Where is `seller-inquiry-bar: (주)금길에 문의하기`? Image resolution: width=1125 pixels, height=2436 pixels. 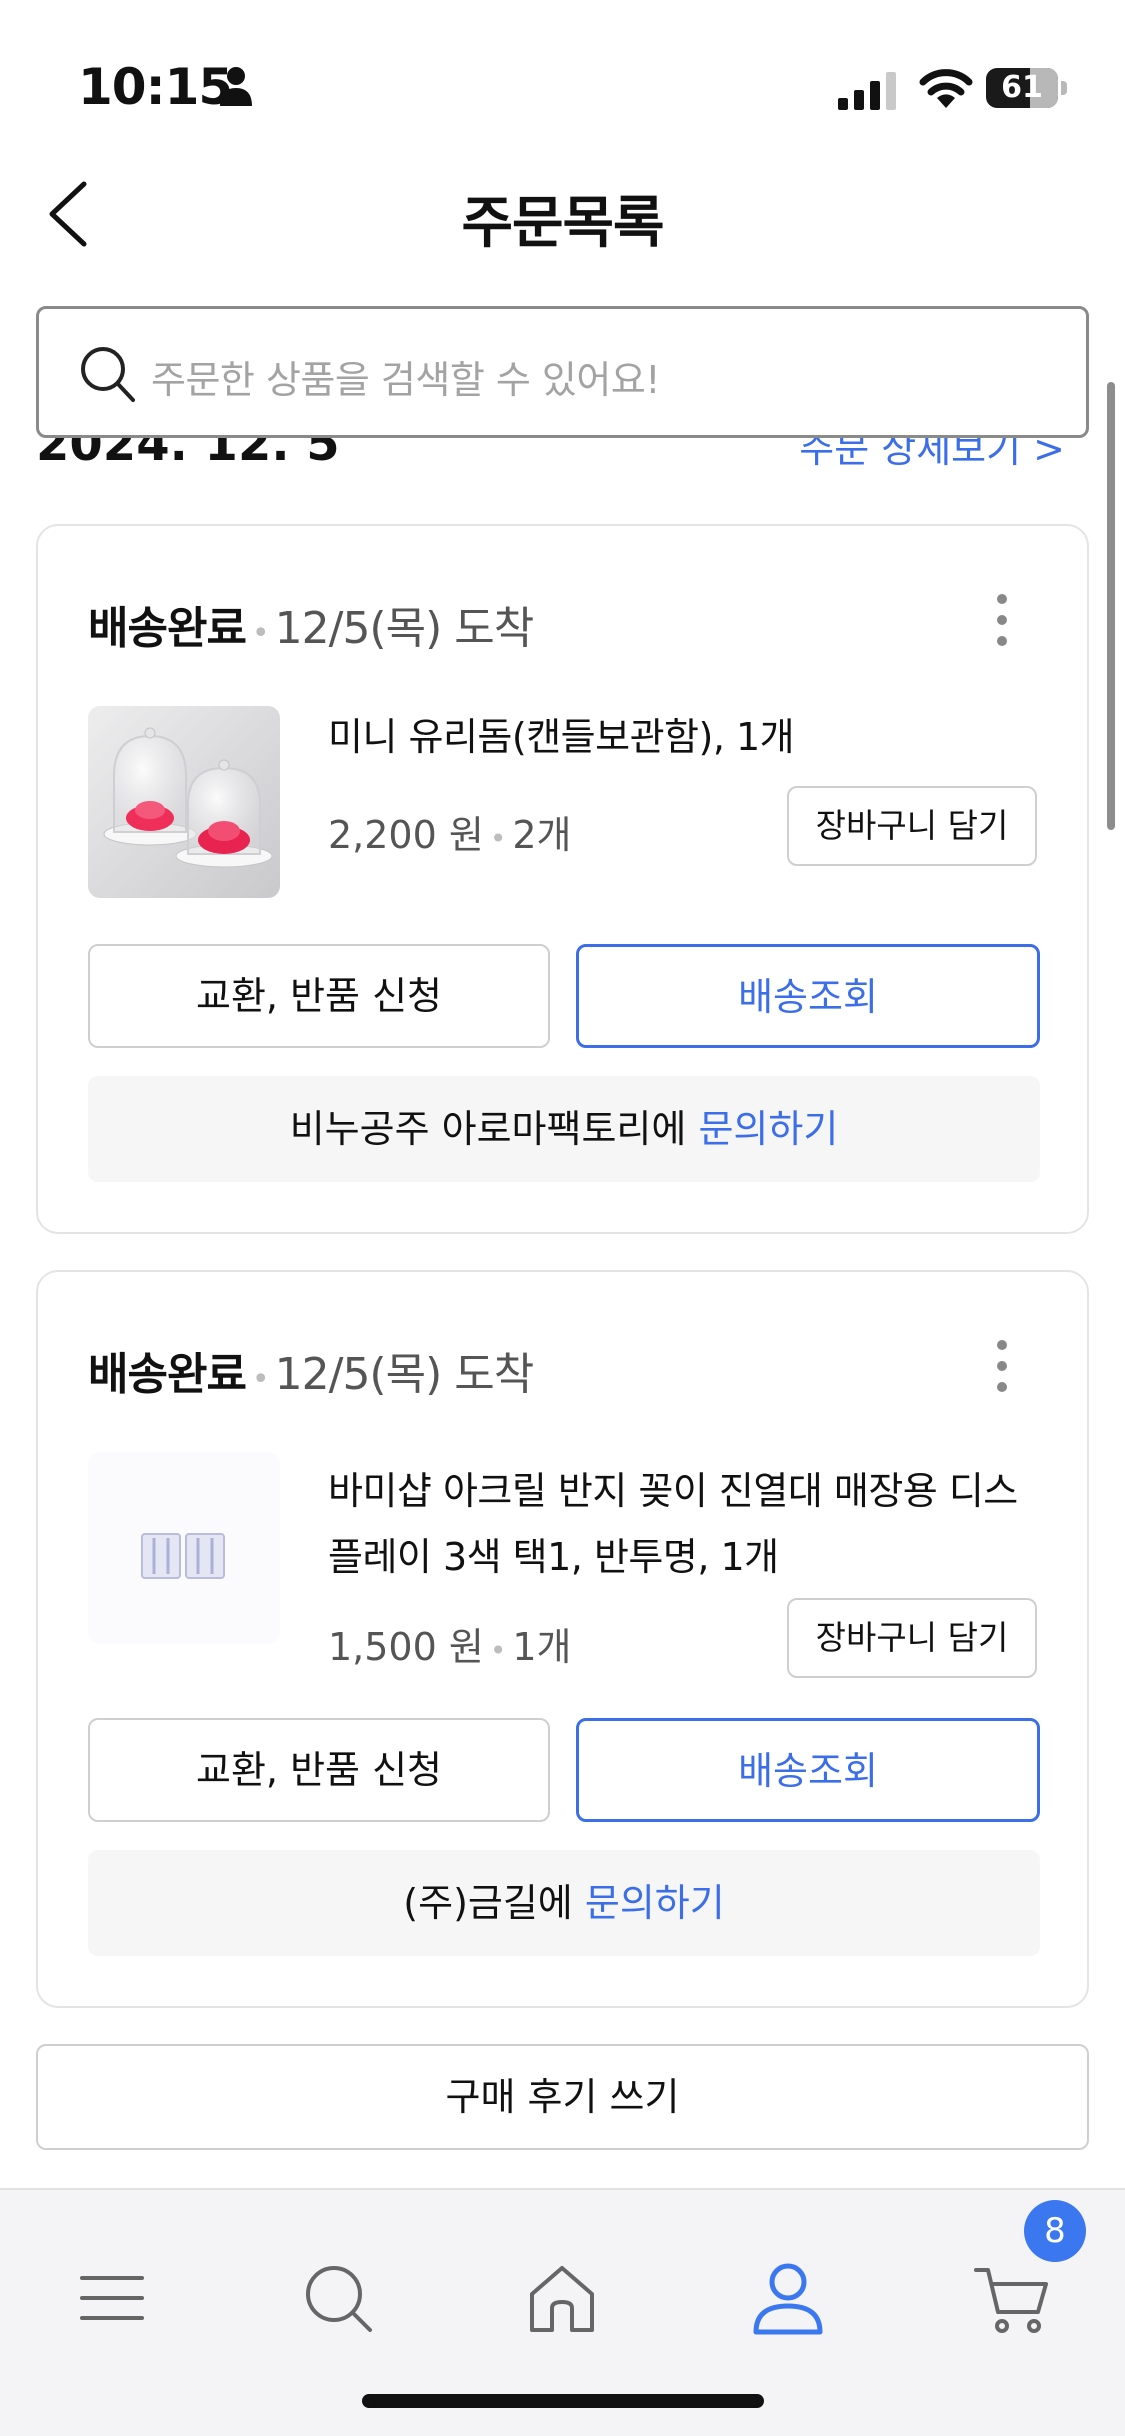
seller-inquiry-bar: (주)금길에 문의하기 is located at coordinates (564, 1903).